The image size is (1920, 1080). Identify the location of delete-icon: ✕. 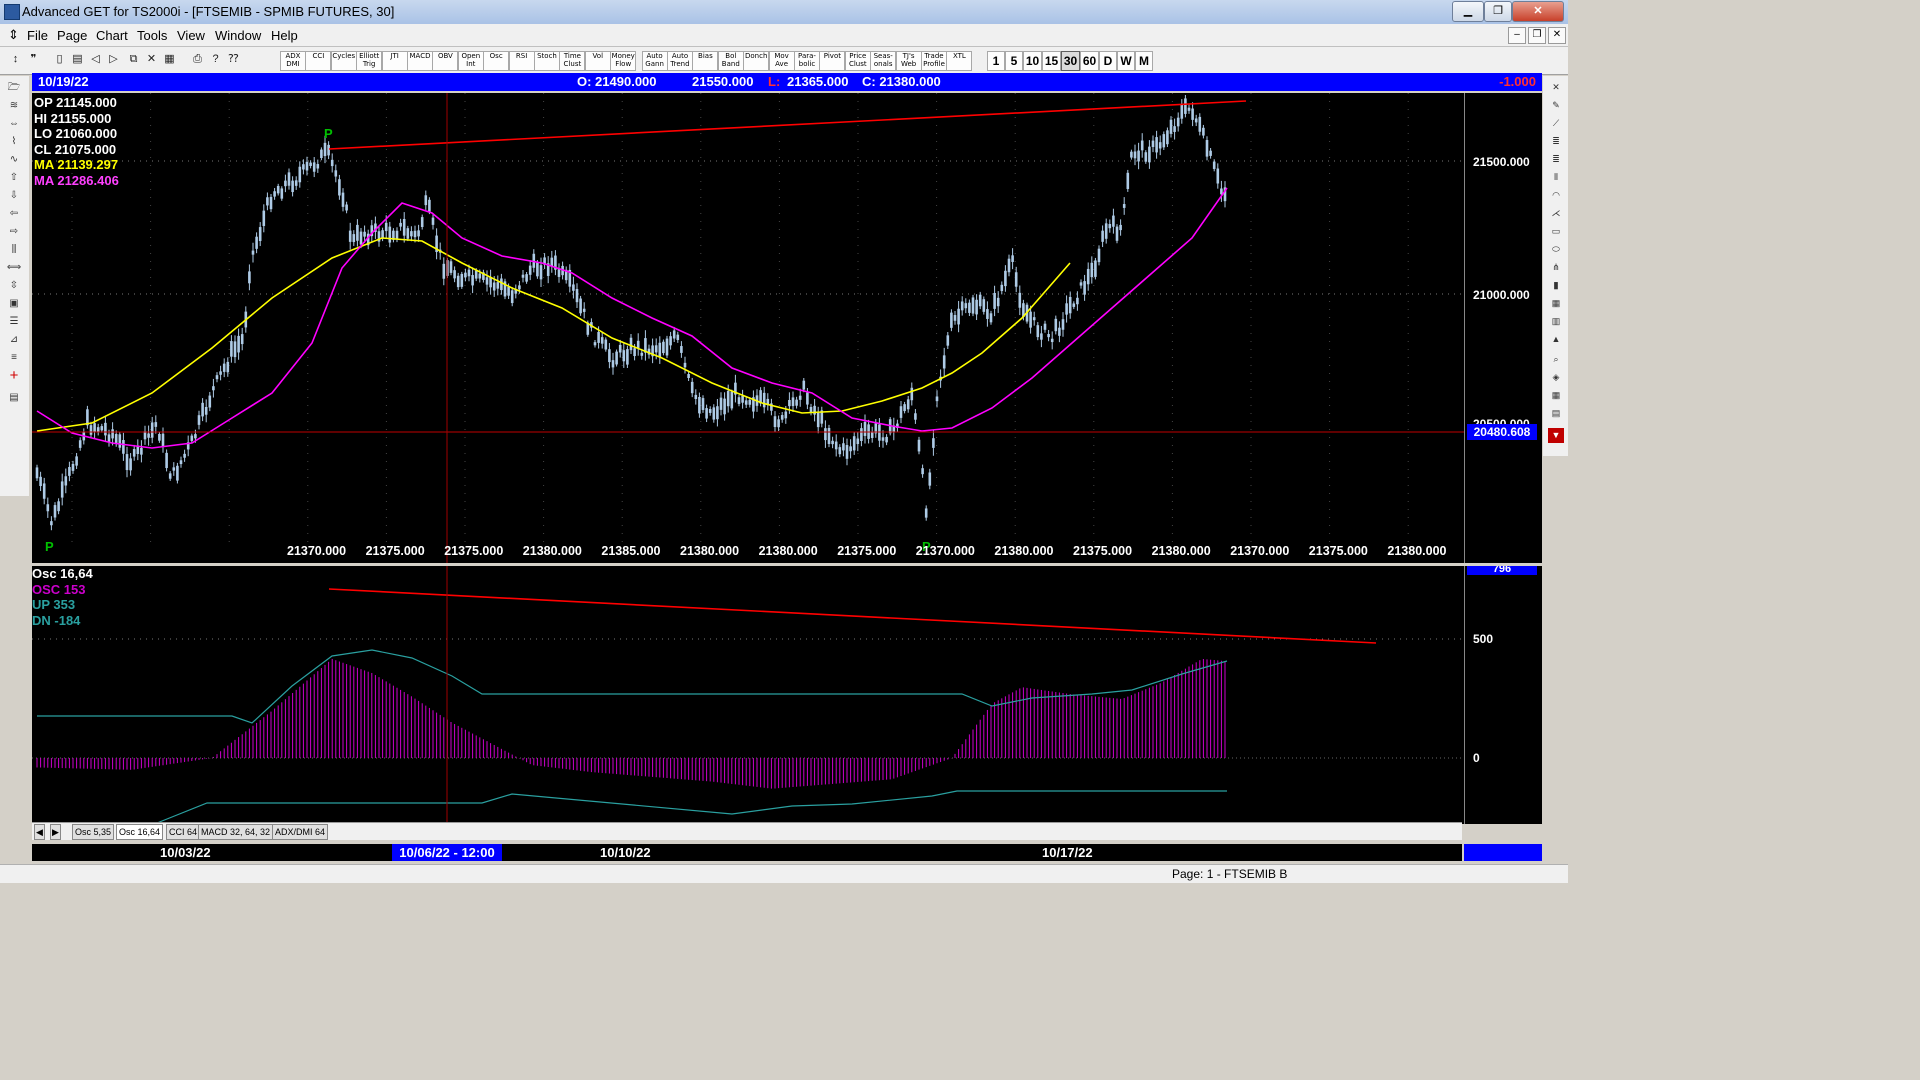
(151, 59).